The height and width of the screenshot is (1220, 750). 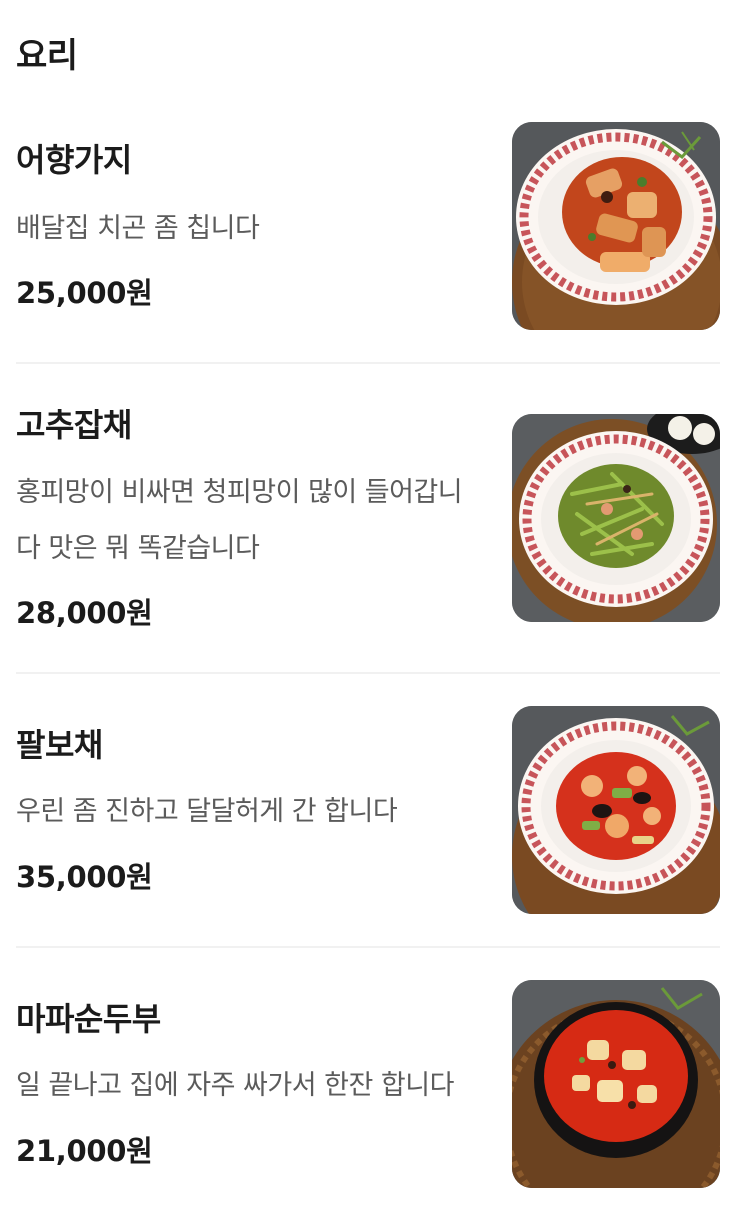 What do you see at coordinates (74, 425) in the screenshot?
I see `menu-item-name: 고추잡채` at bounding box center [74, 425].